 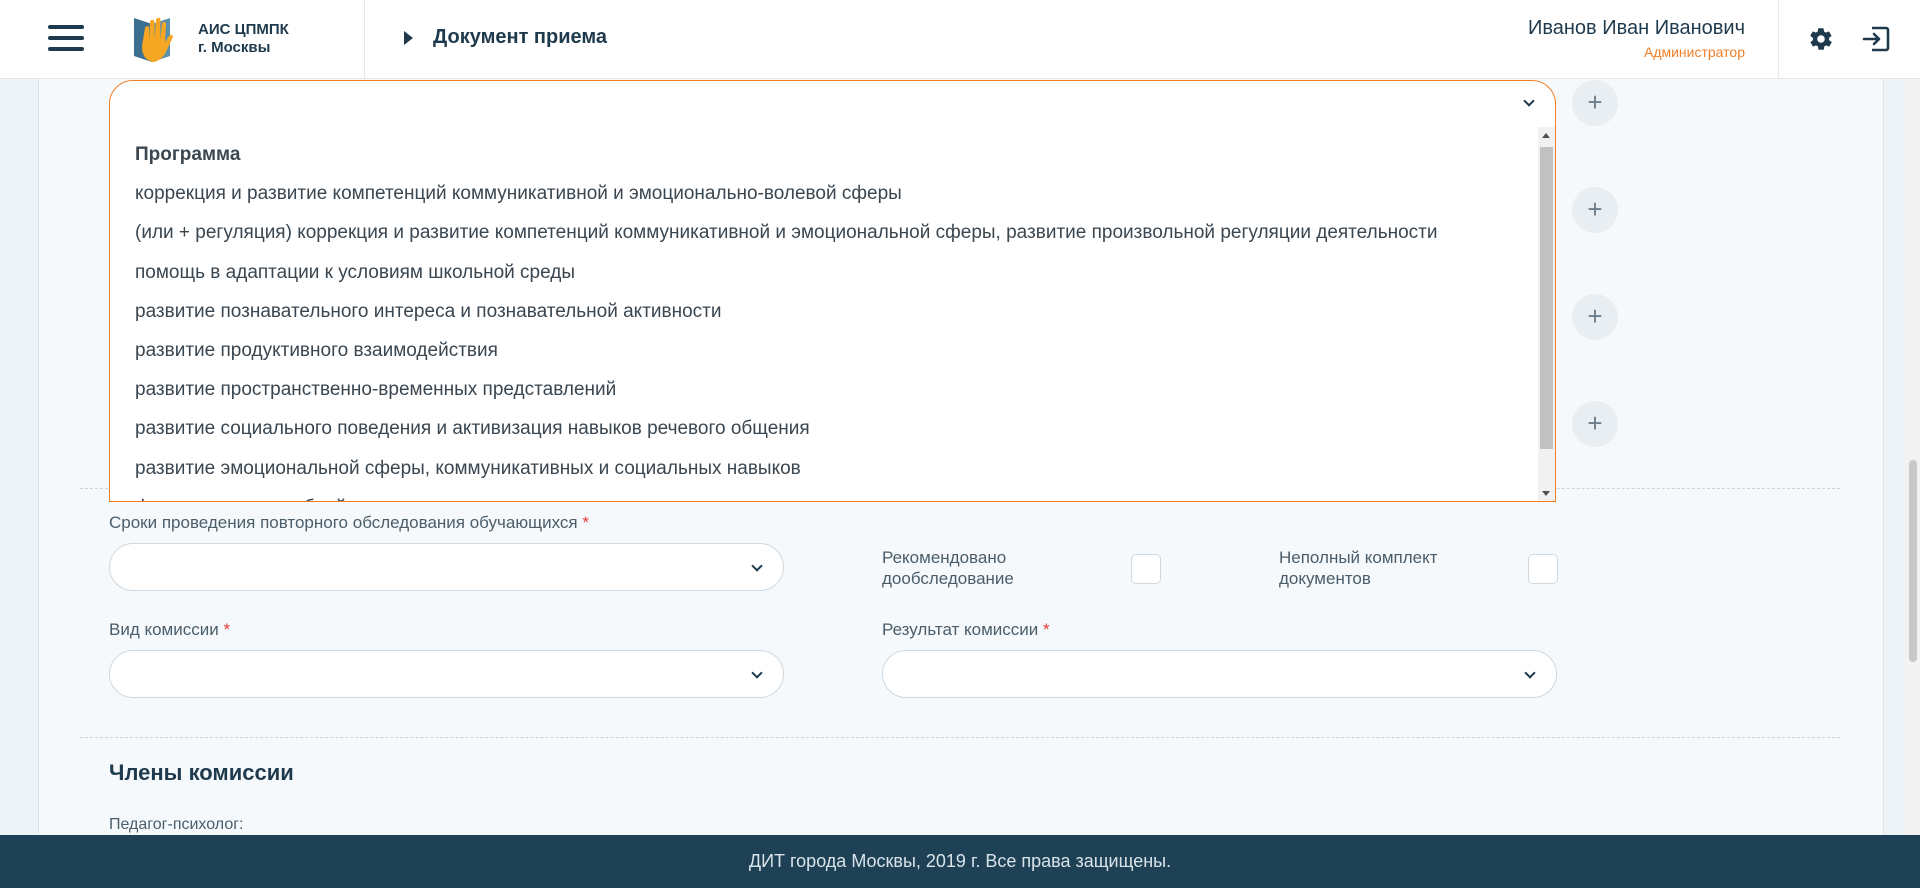 What do you see at coordinates (188, 154) in the screenshot?
I see `dropdown-group-header: Программа` at bounding box center [188, 154].